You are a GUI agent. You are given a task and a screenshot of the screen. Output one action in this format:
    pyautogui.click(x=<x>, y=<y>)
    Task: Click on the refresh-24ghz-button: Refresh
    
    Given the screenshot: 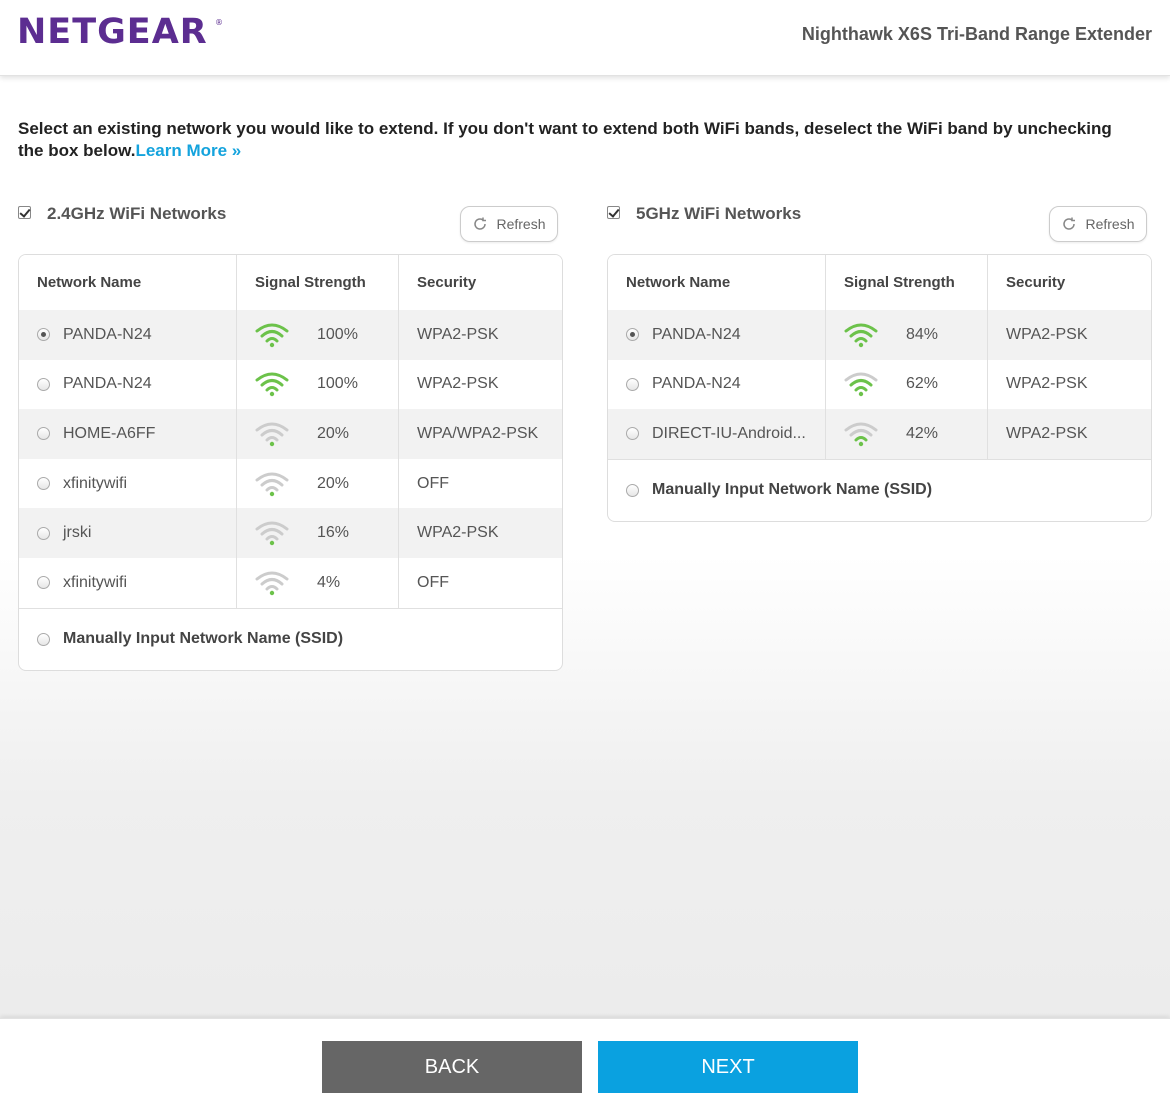 What is the action you would take?
    pyautogui.click(x=509, y=224)
    